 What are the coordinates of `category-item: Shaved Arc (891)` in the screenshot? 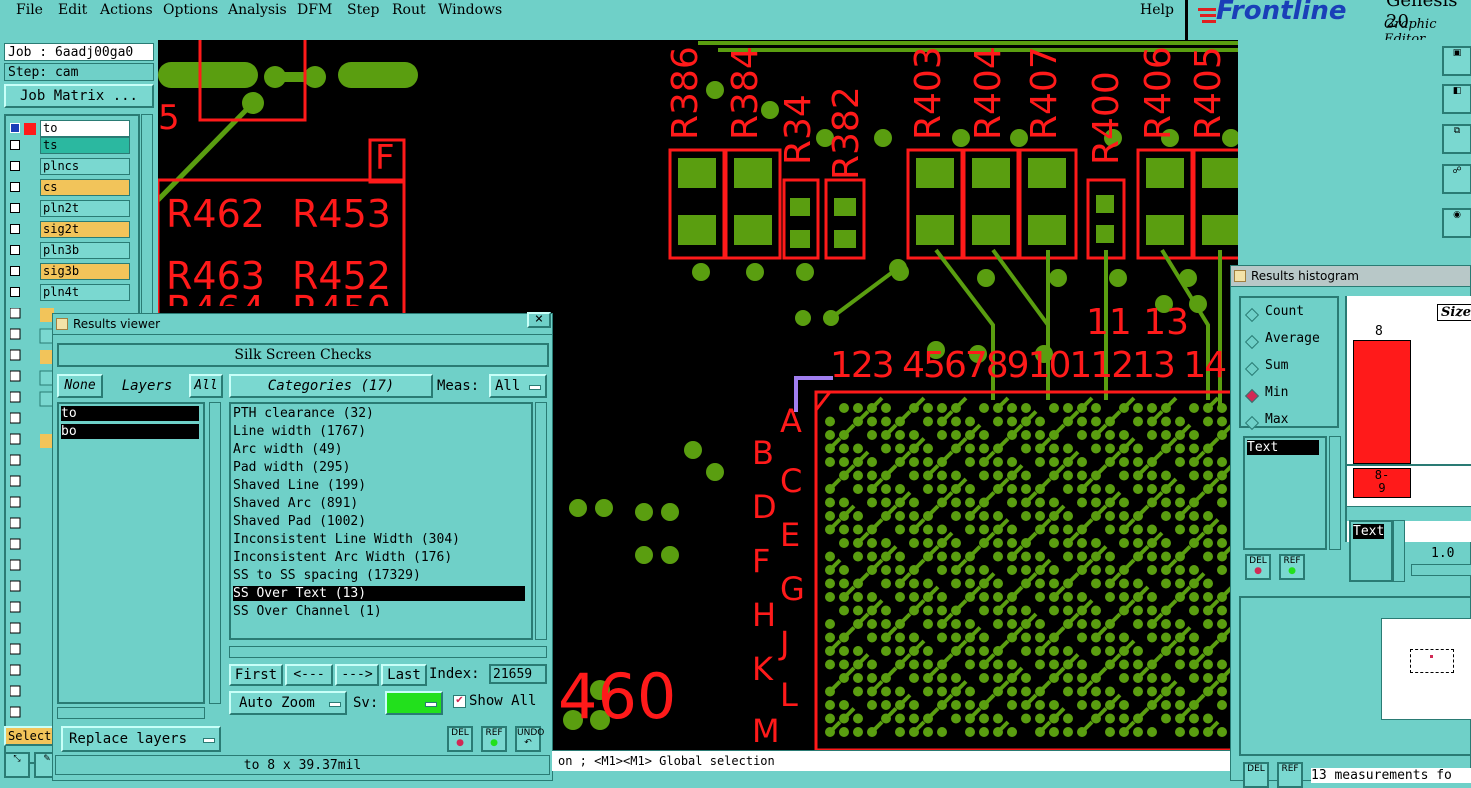 It's located at (295, 503).